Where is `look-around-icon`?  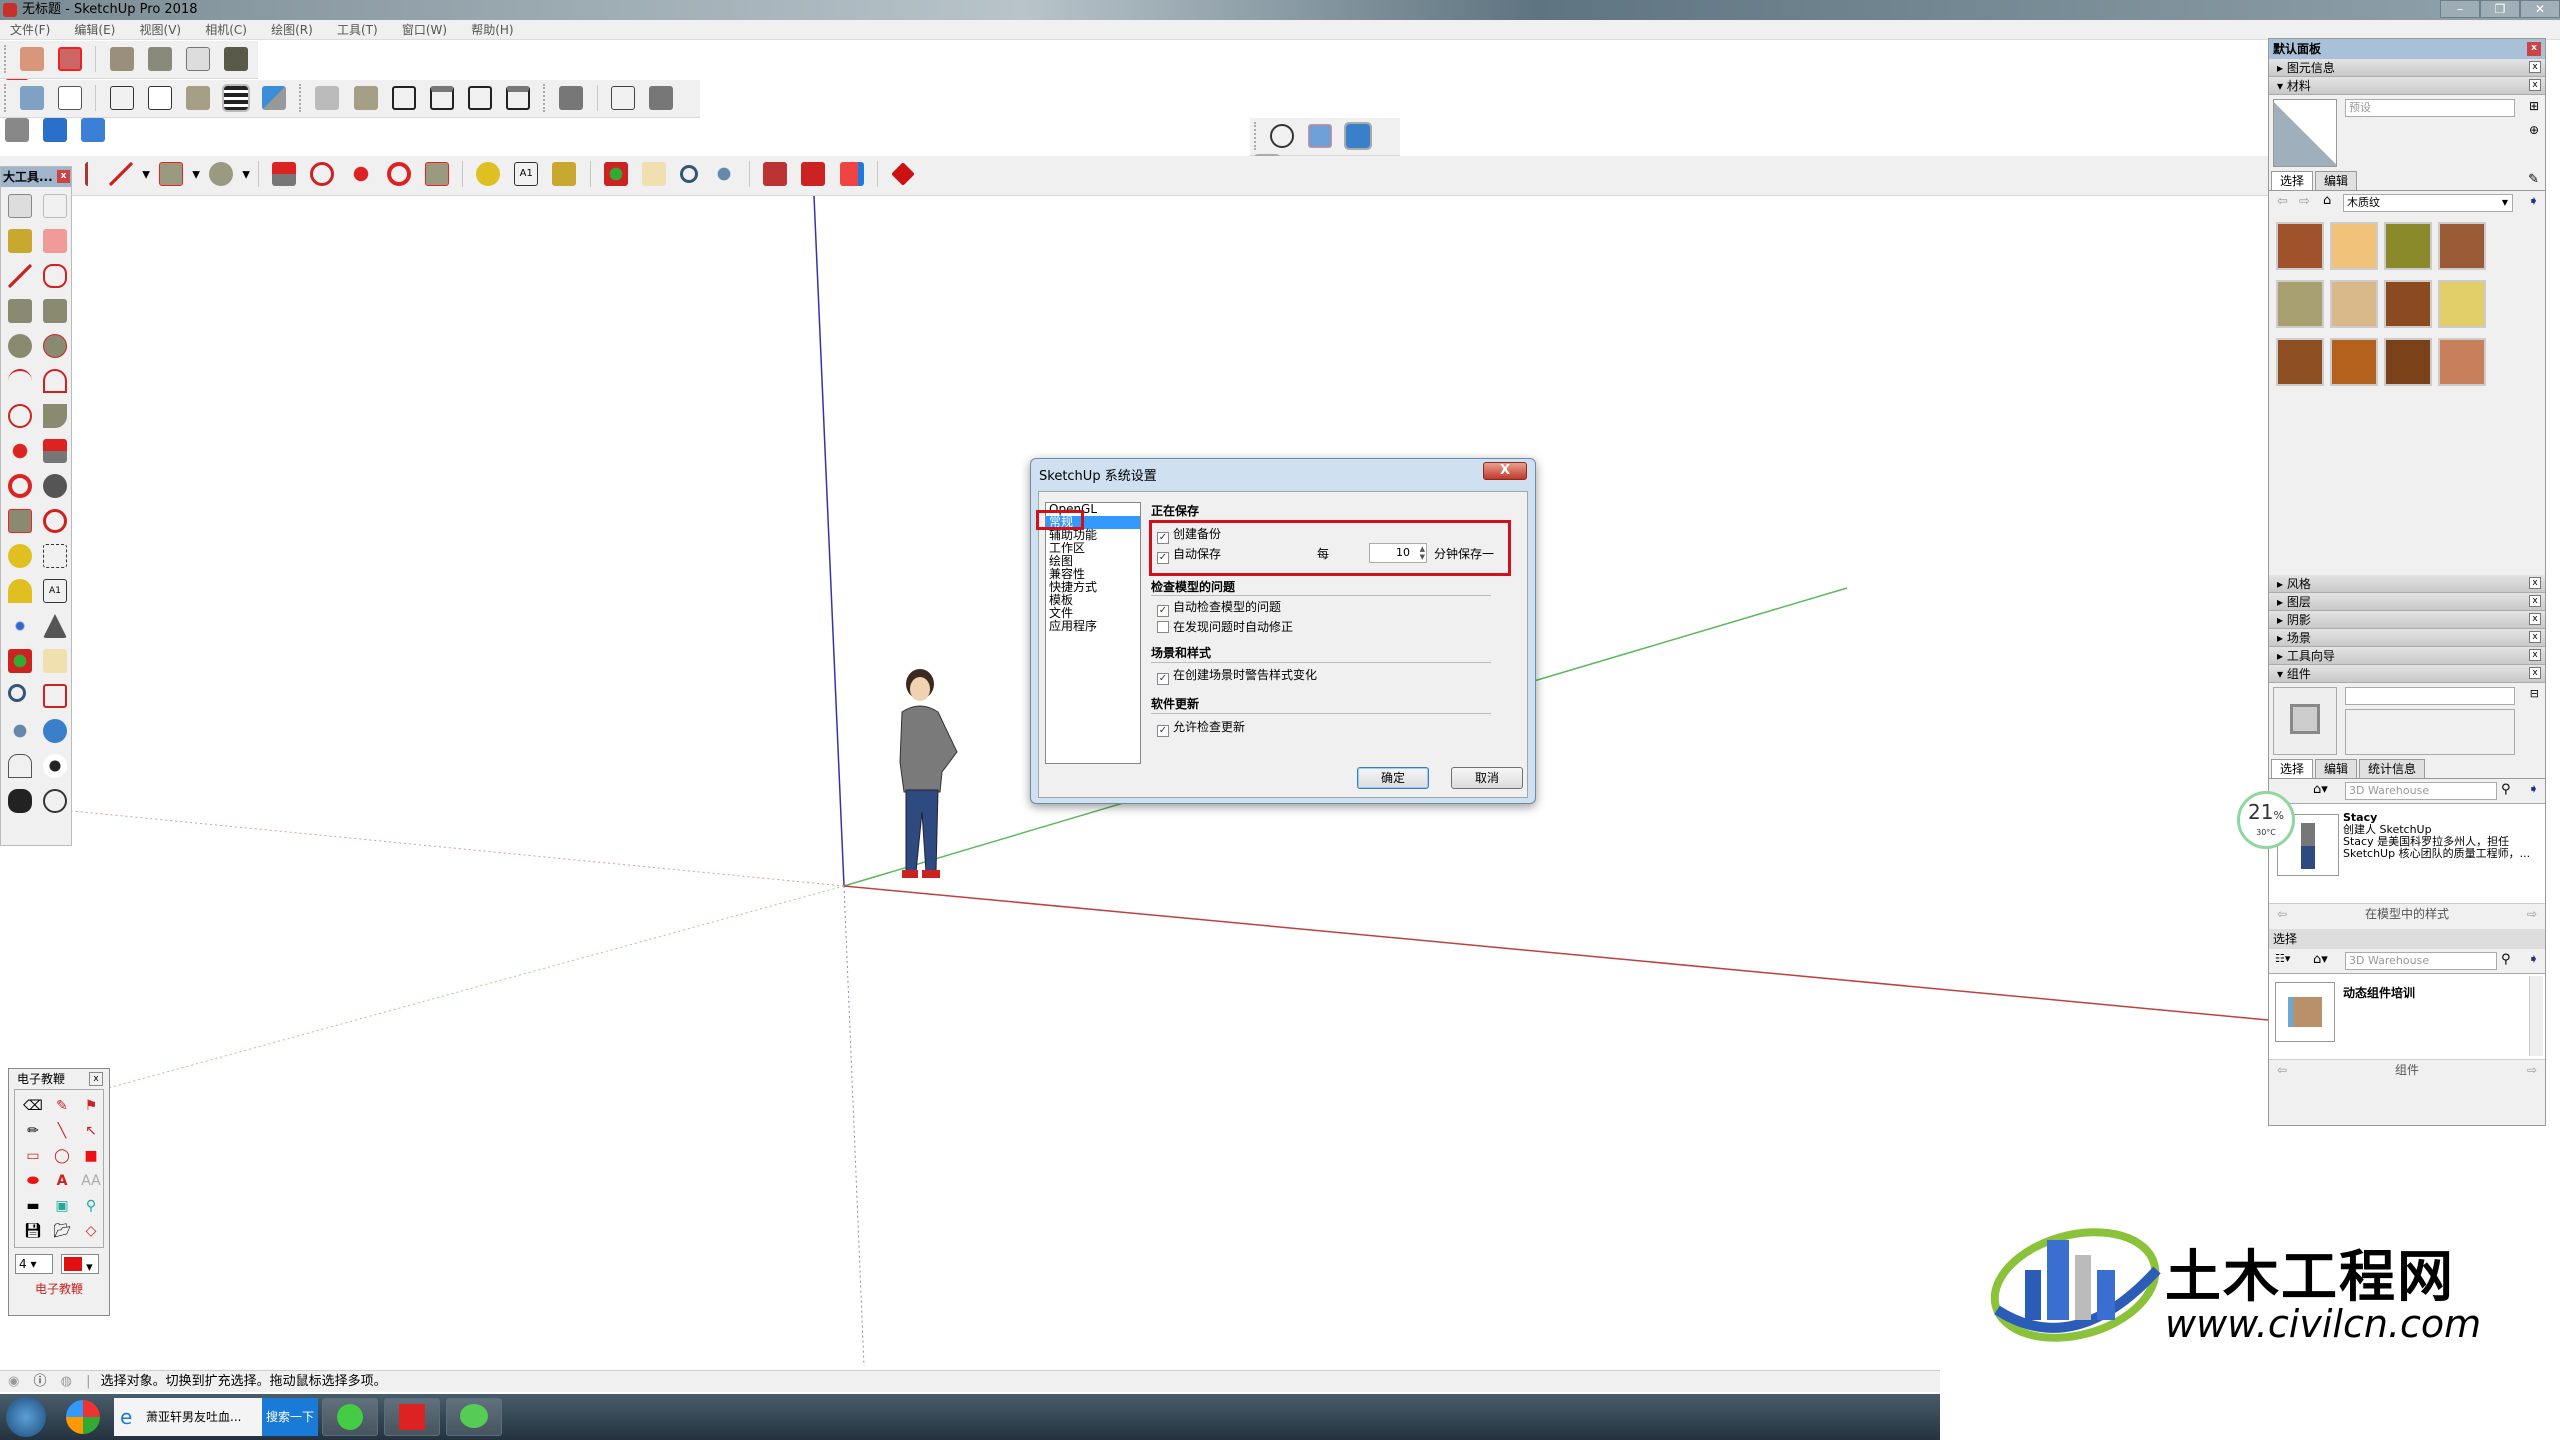
look-around-icon is located at coordinates (55, 766).